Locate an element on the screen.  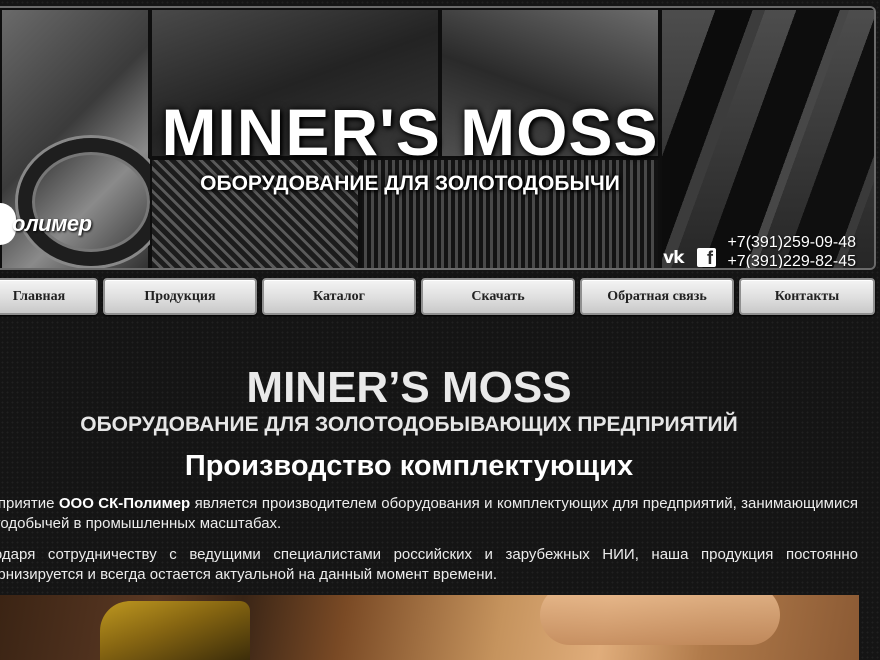
vk-icon: vk is located at coordinates (676, 258).